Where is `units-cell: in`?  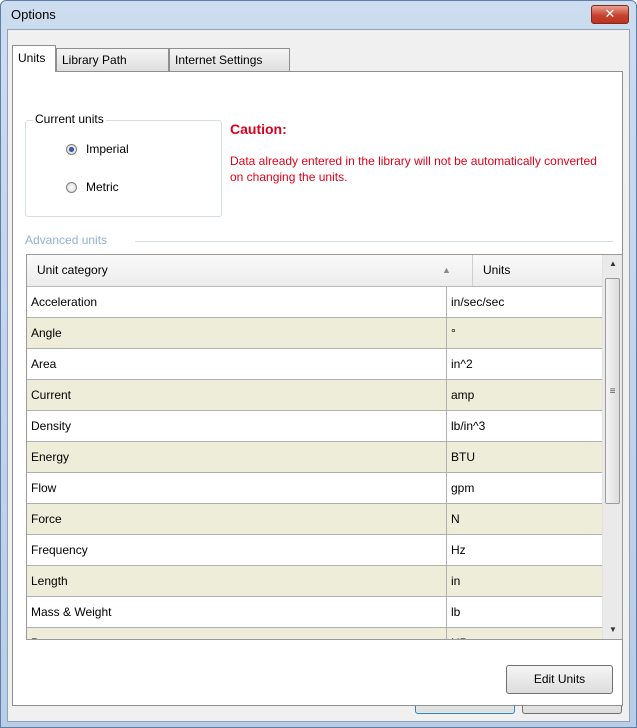
units-cell: in is located at coordinates (524, 581).